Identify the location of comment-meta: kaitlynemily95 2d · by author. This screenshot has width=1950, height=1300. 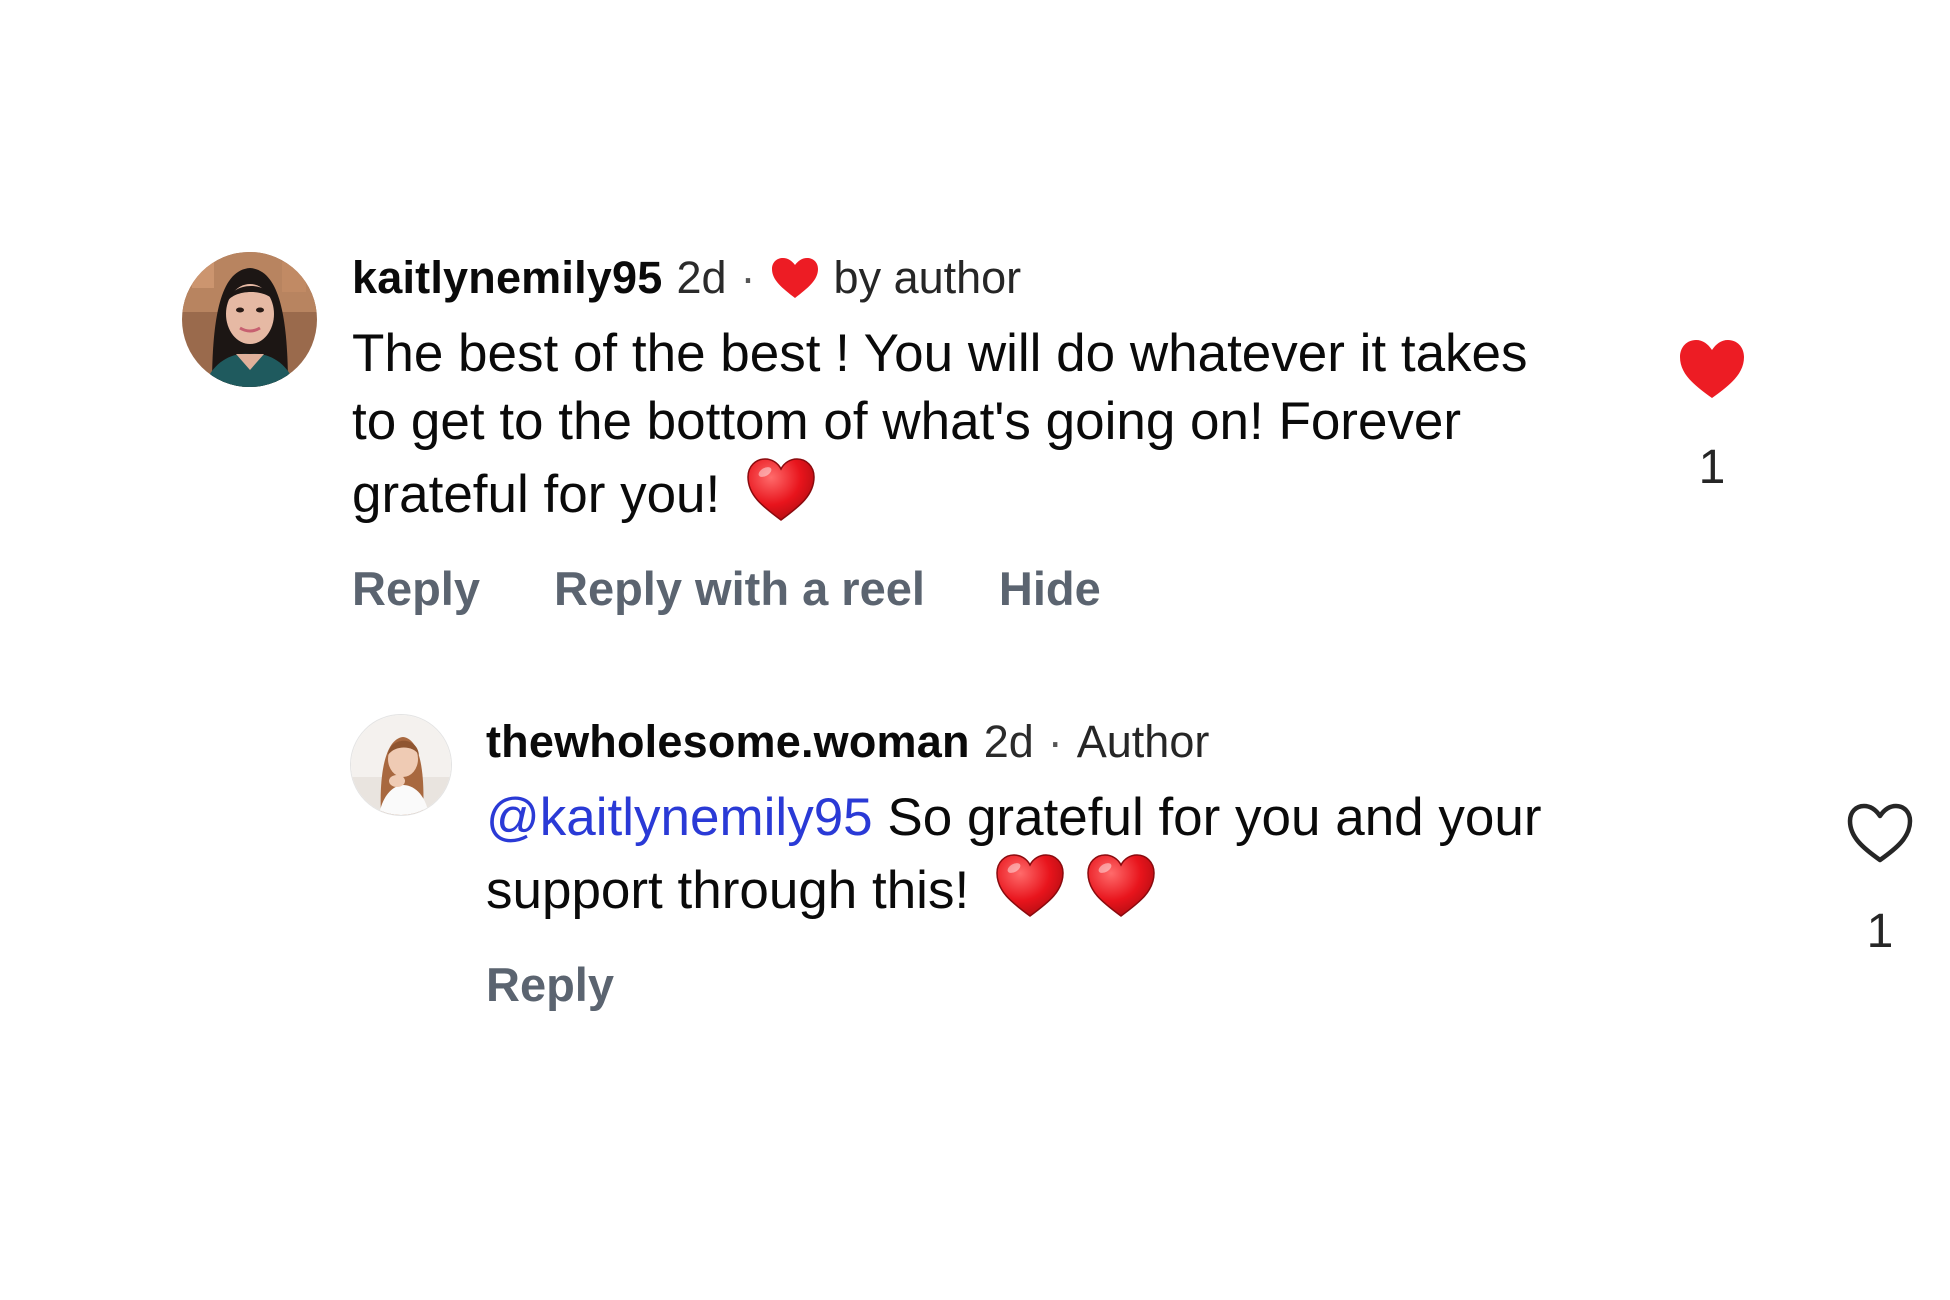
(967, 278).